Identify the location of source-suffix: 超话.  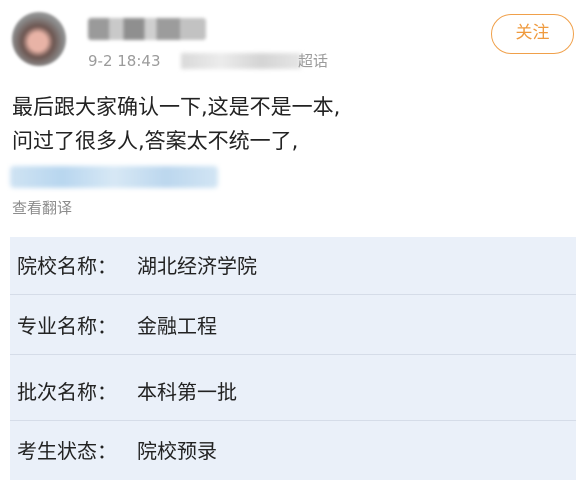
(313, 61).